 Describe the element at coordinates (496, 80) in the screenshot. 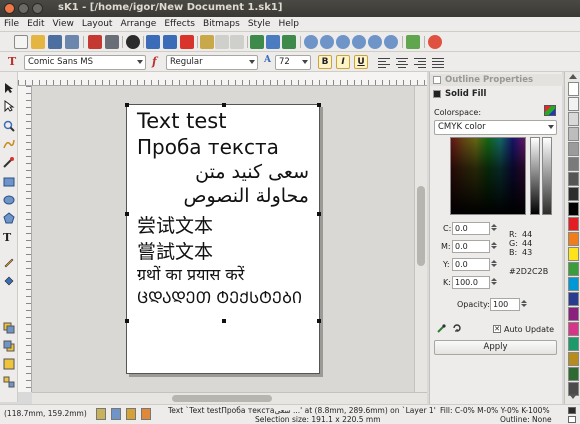

I see `outline-properties-header: Outline Properties` at that location.